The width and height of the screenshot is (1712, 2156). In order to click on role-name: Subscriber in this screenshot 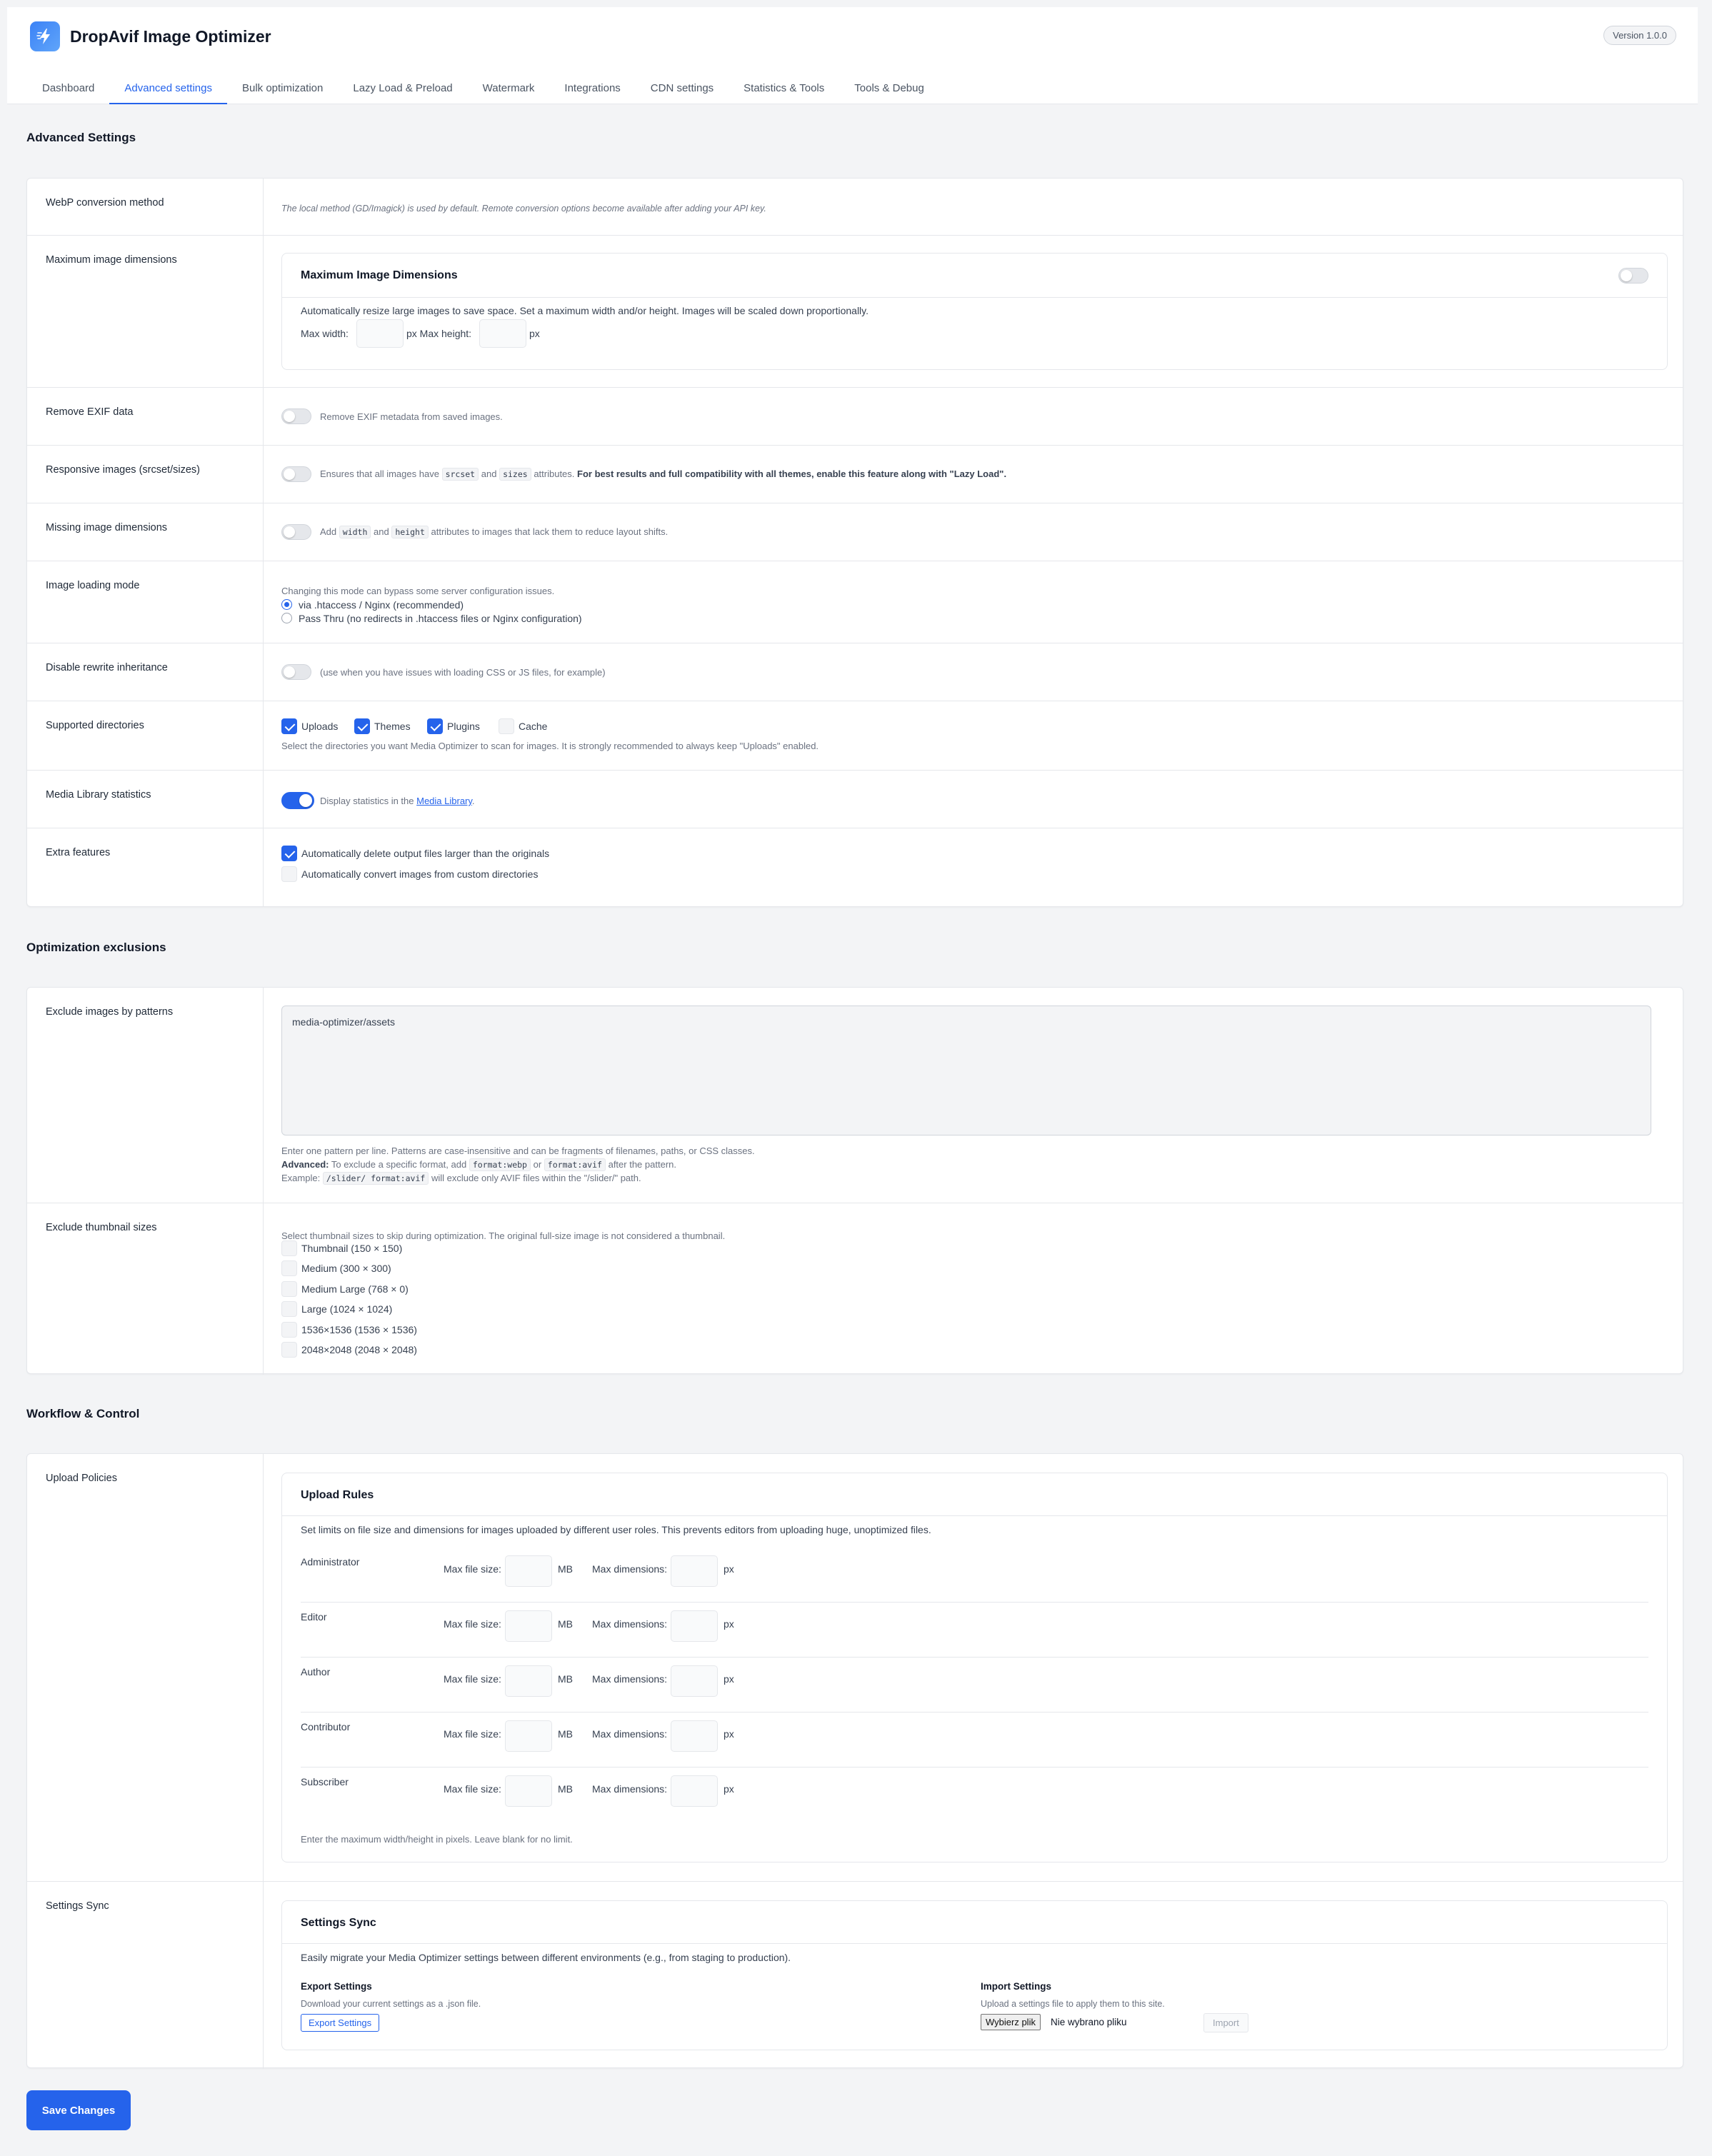, I will do `click(325, 1782)`.